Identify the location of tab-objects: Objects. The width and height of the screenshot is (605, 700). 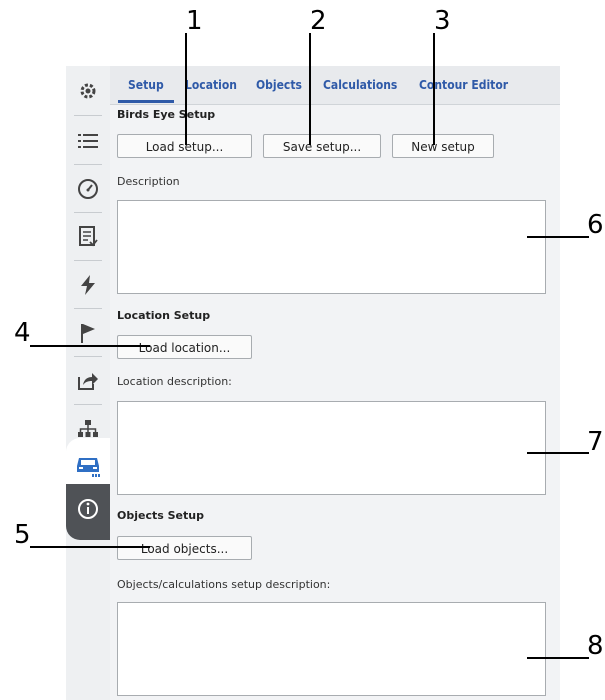
(279, 85).